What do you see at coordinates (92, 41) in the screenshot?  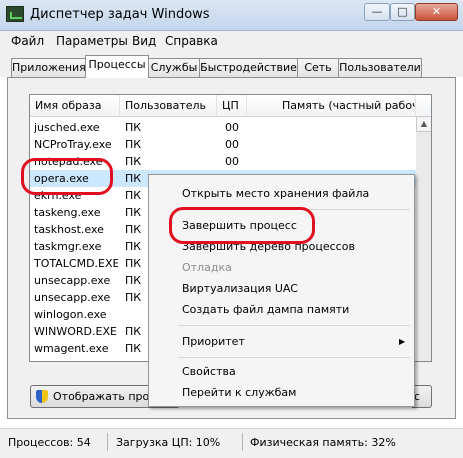 I see `menu-options: Параметры` at bounding box center [92, 41].